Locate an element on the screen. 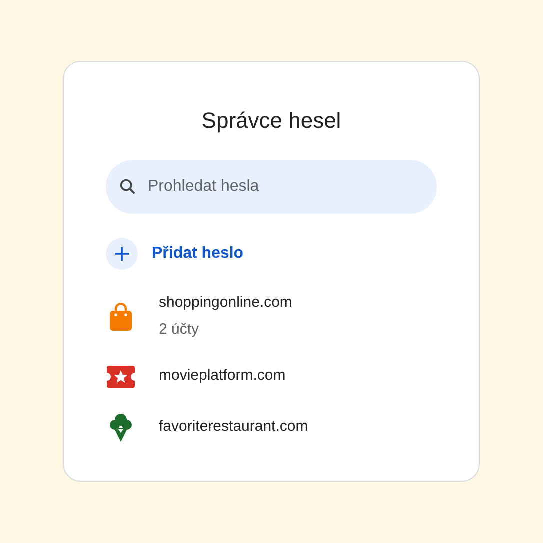 The width and height of the screenshot is (543, 543). plus-icon is located at coordinates (122, 254).